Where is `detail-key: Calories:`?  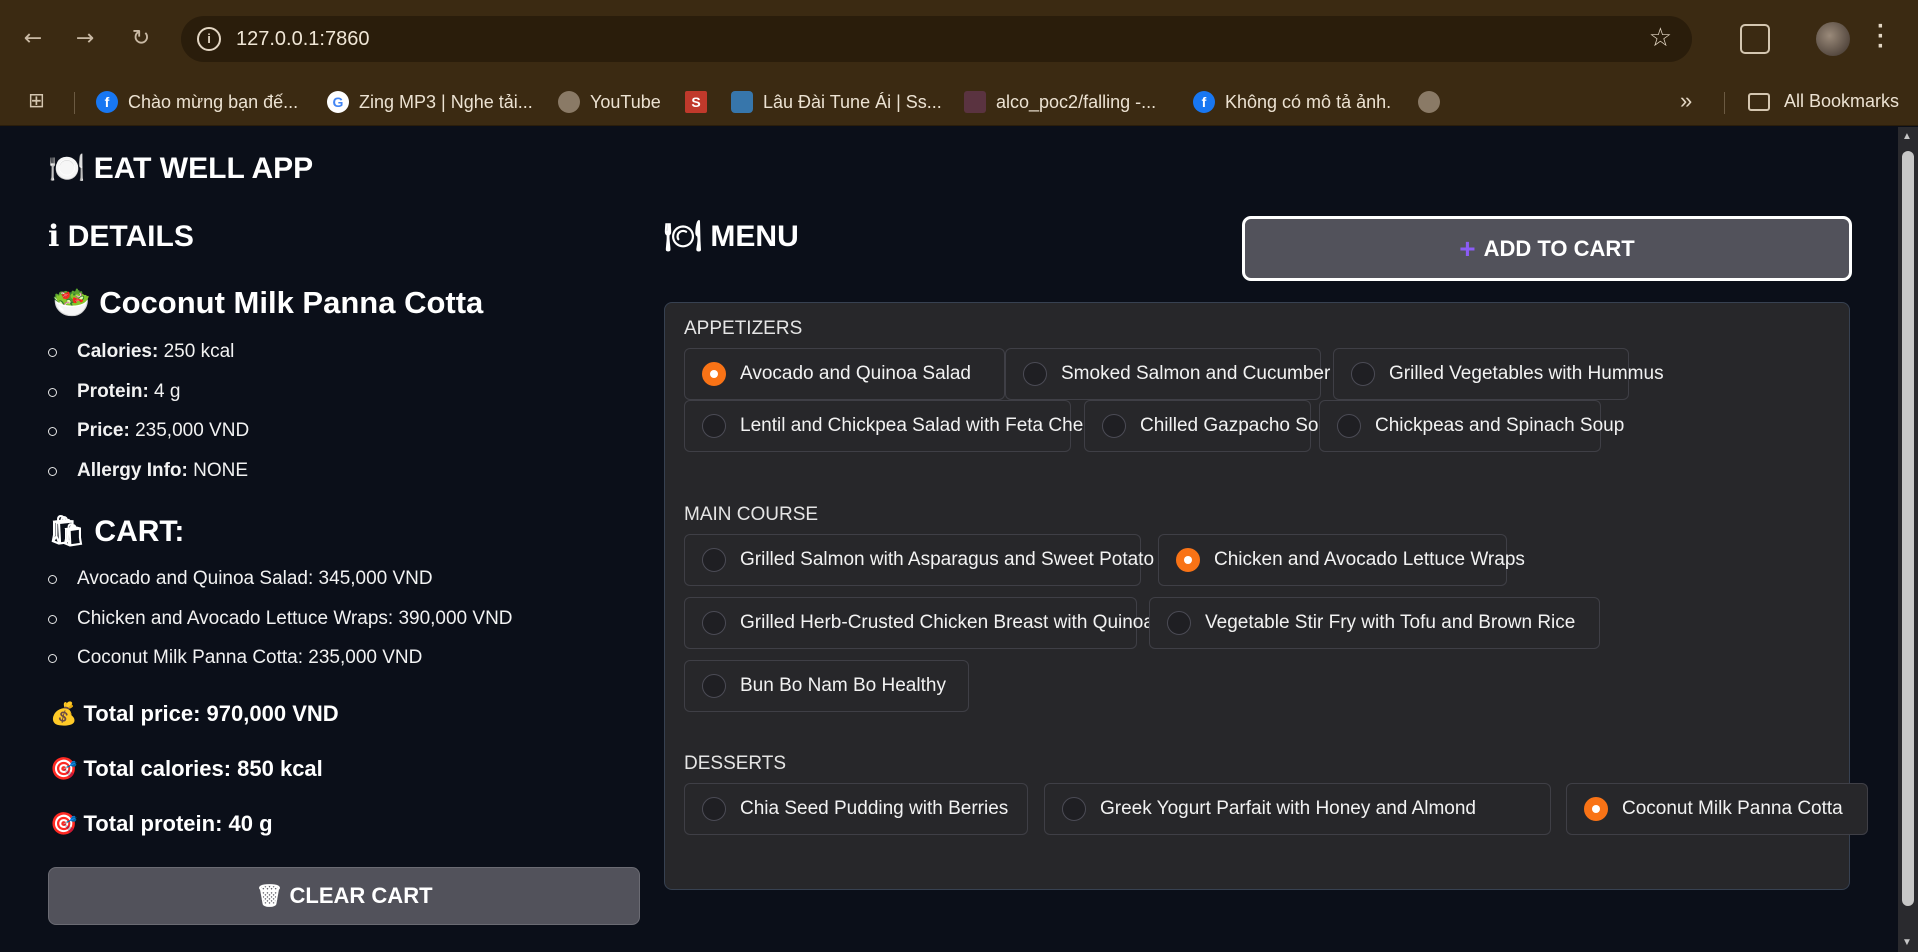
detail-key: Calories: is located at coordinates (118, 351).